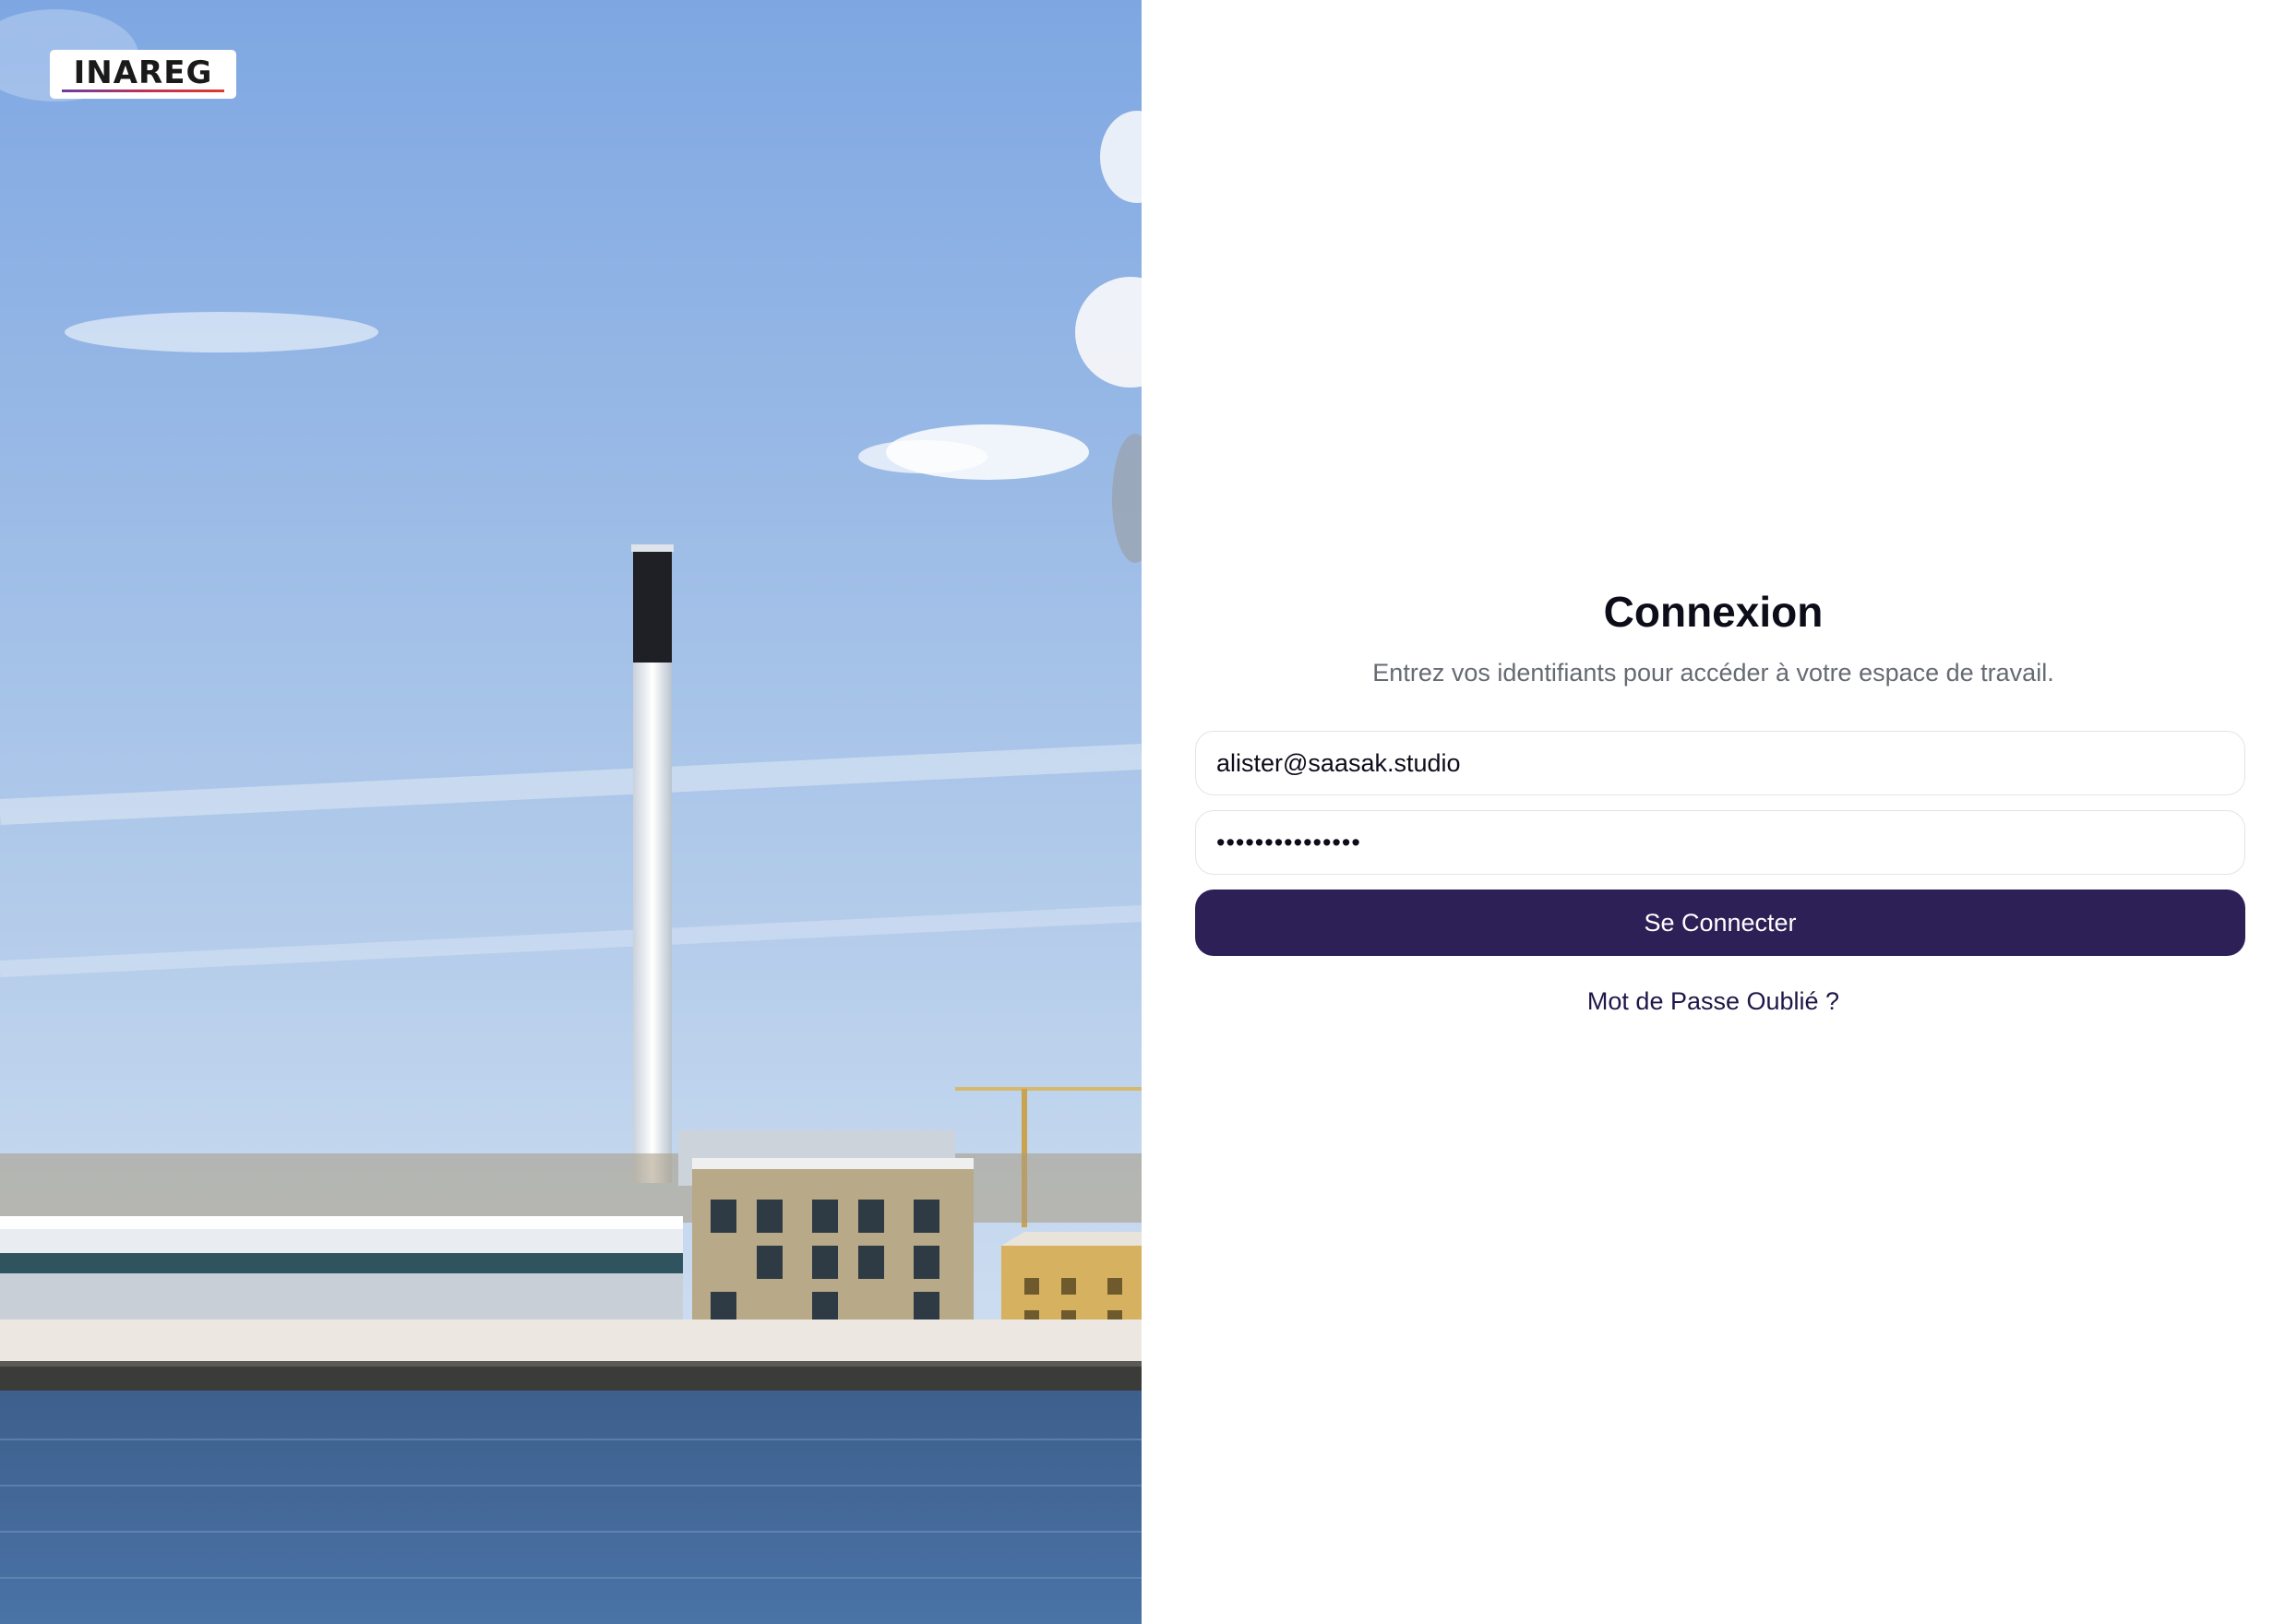  Describe the element at coordinates (1720, 923) in the screenshot. I see `login-button: Se Connecter` at that location.